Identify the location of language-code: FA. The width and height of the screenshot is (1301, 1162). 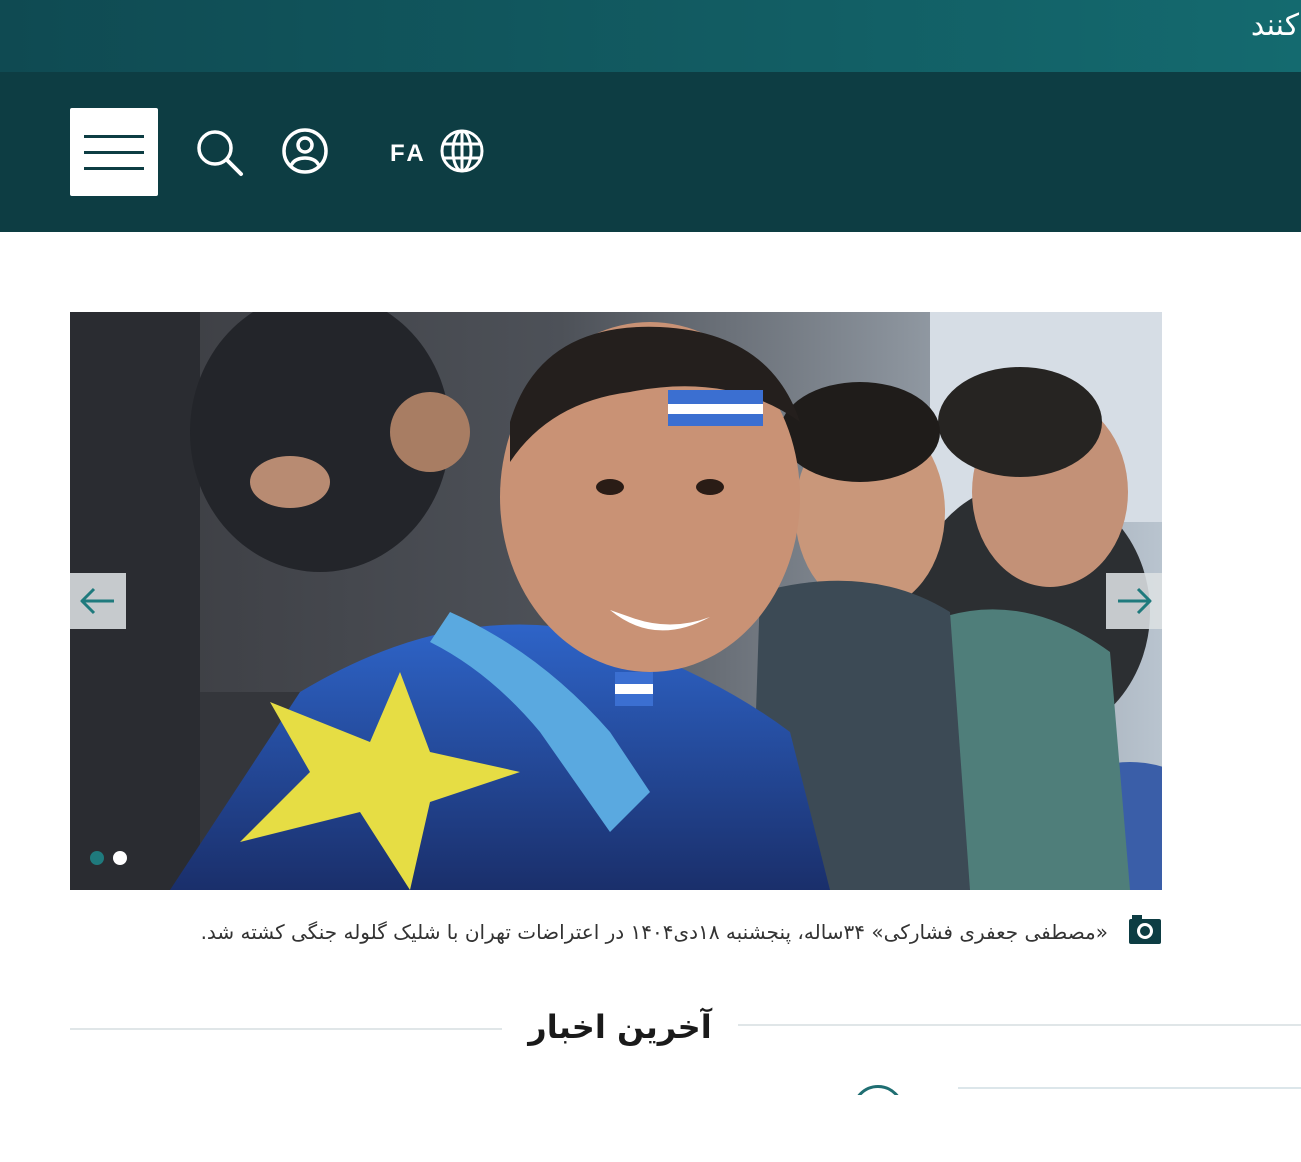
(408, 153).